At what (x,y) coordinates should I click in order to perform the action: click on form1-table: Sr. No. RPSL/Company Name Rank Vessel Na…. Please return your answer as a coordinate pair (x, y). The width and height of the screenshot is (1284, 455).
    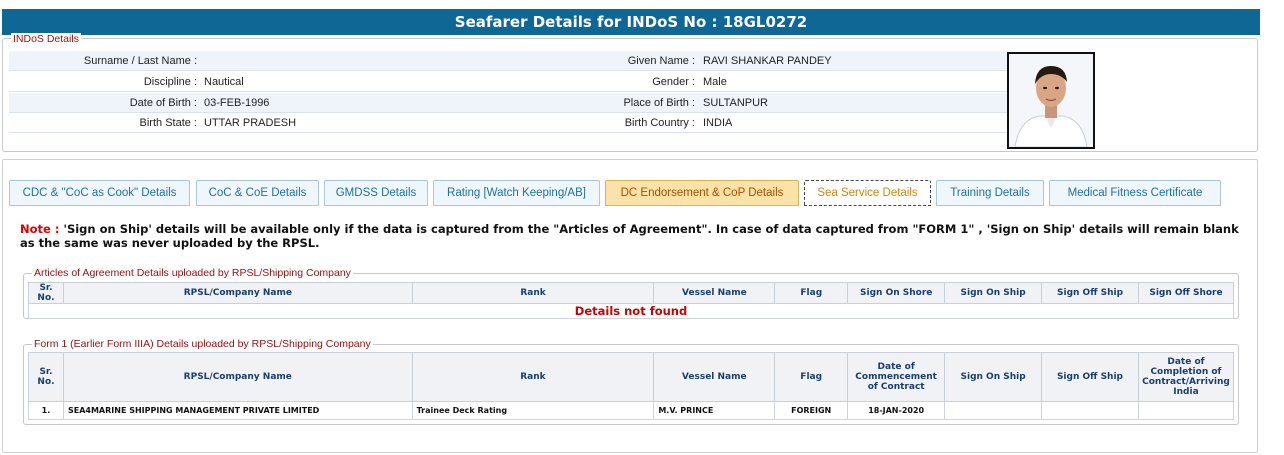
    Looking at the image, I should click on (631, 386).